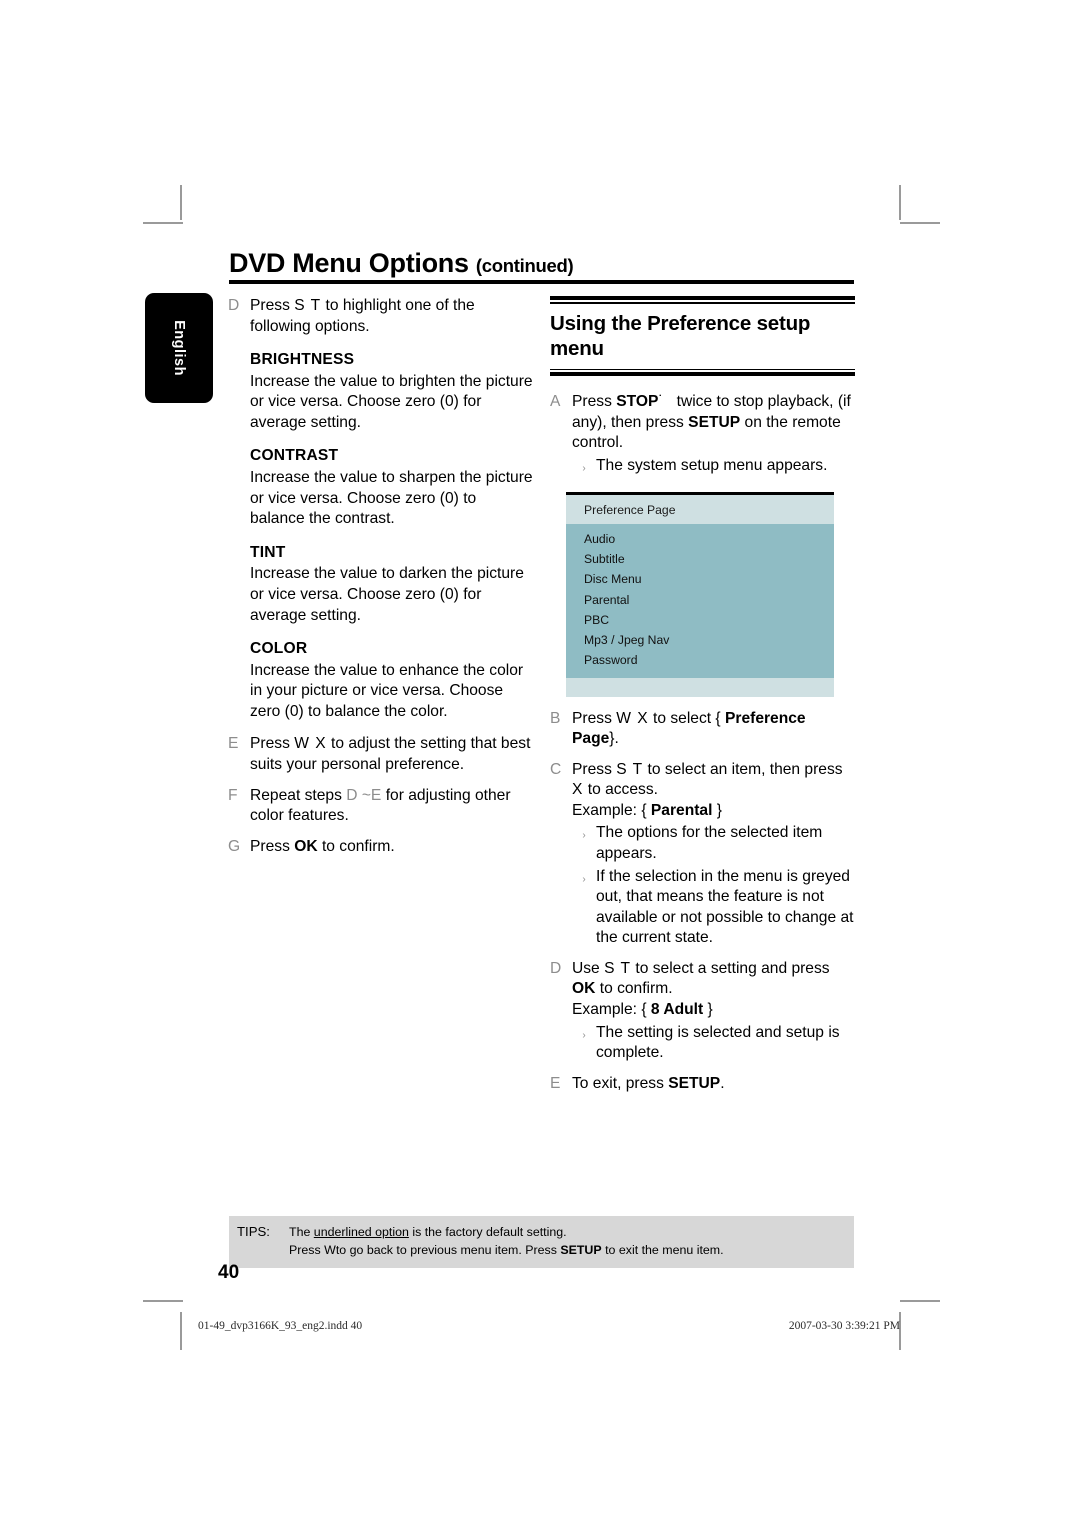 This screenshot has width=1080, height=1527. What do you see at coordinates (662, 1249) in the screenshot?
I see `tips-line2-after: to exit the menu item.` at bounding box center [662, 1249].